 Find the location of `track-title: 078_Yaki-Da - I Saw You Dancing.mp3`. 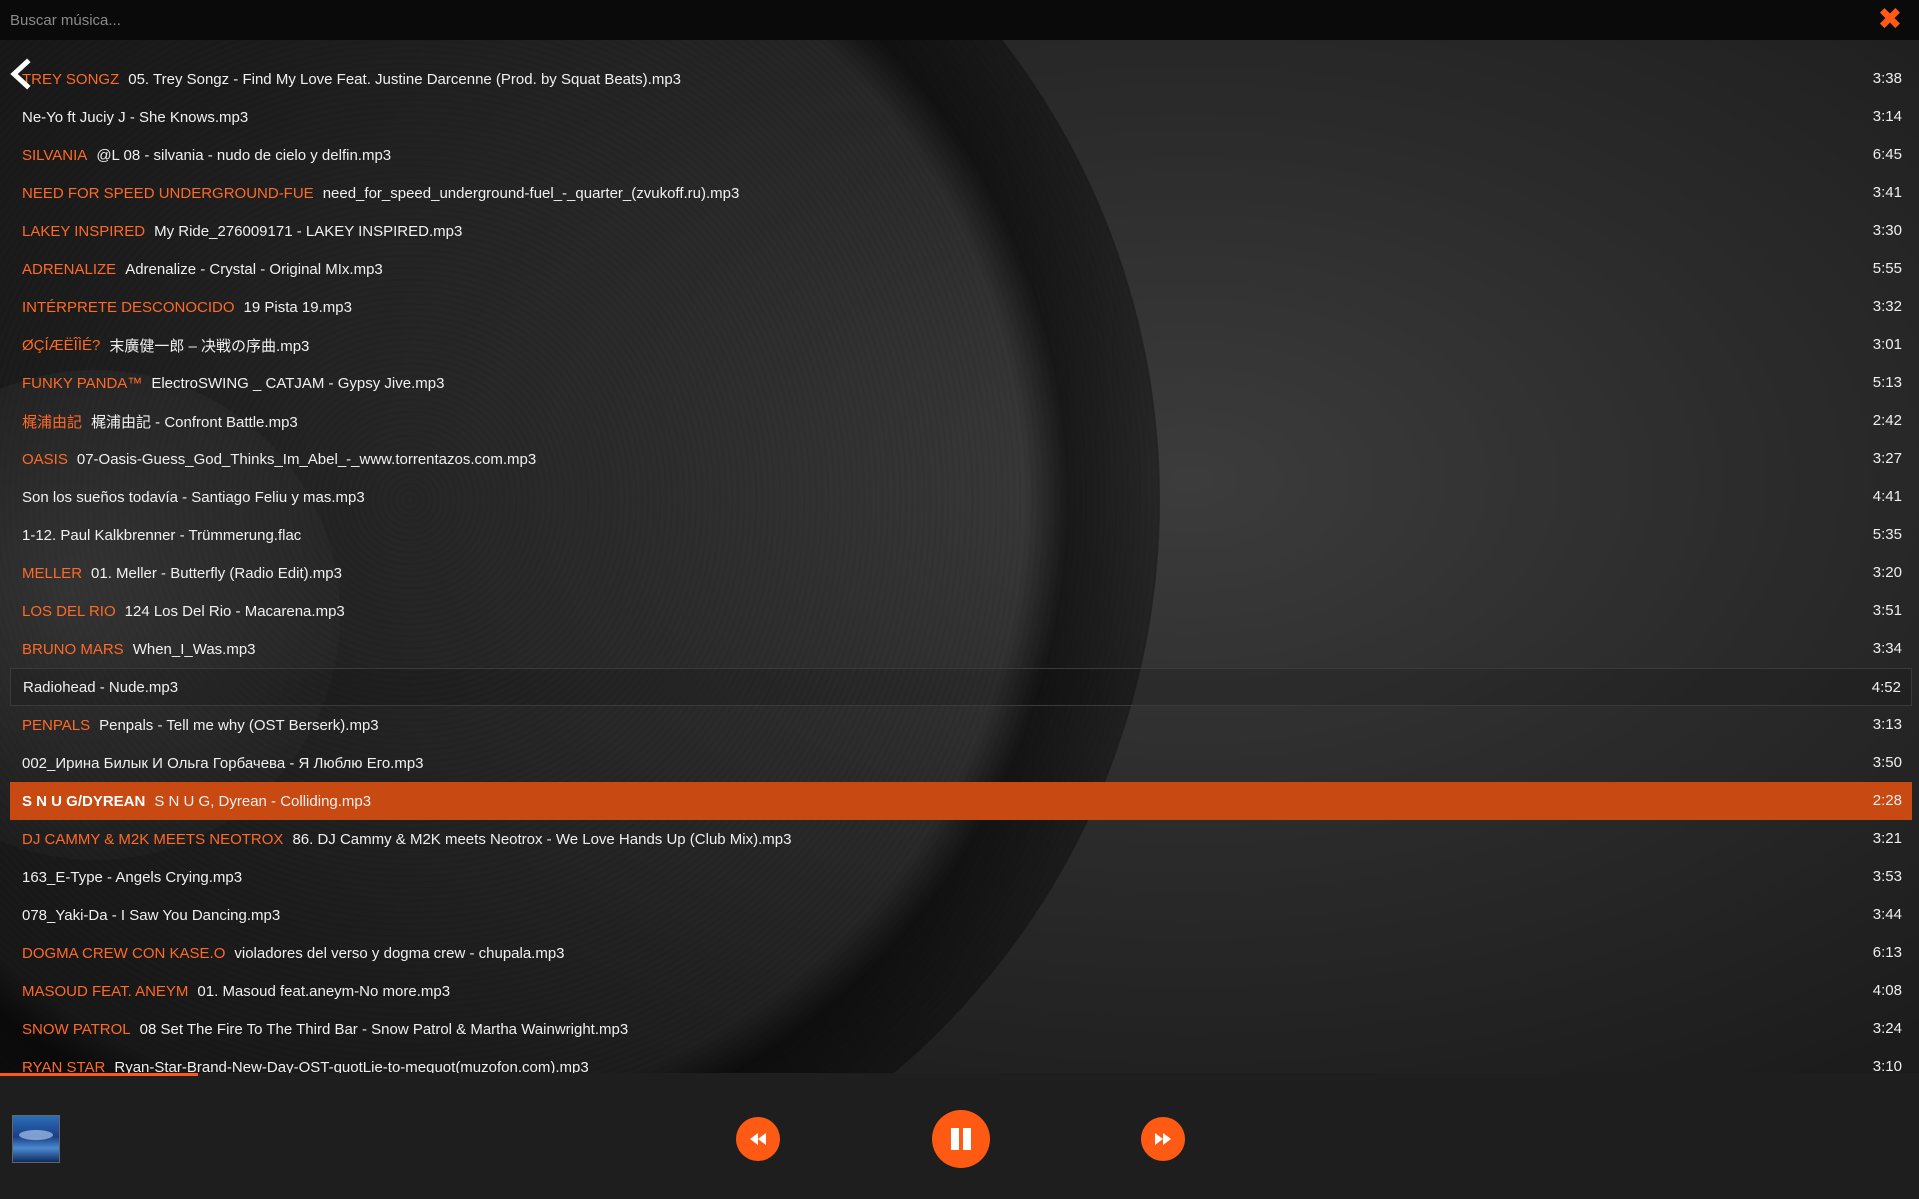

track-title: 078_Yaki-Da - I Saw You Dancing.mp3 is located at coordinates (151, 915).